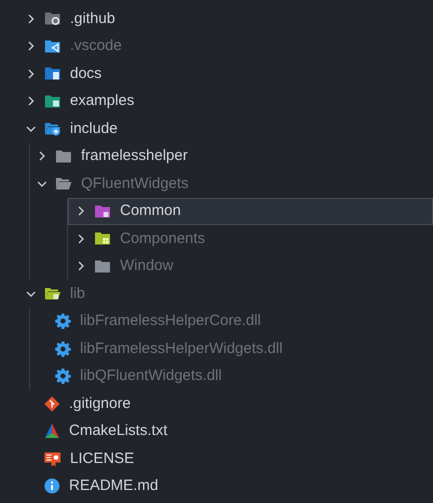 Image resolution: width=433 pixels, height=503 pixels. I want to click on certificate-icon, so click(52, 458).